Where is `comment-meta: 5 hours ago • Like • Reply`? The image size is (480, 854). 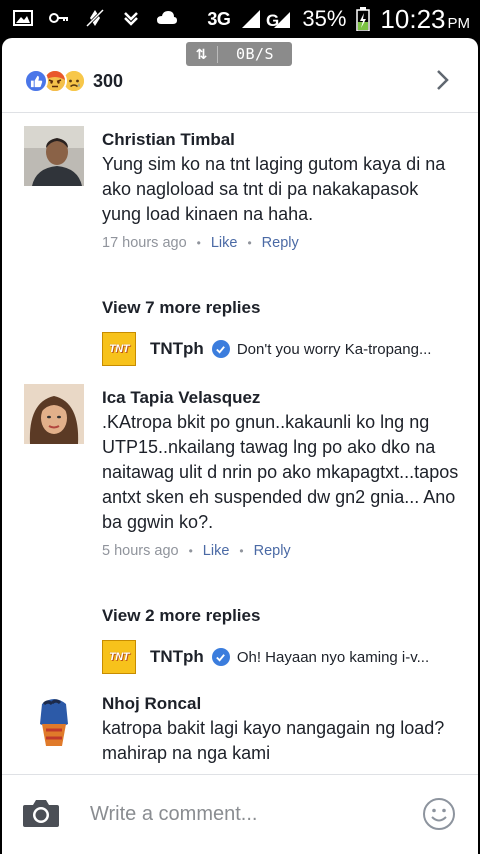
comment-meta: 5 hours ago • Like • Reply is located at coordinates (282, 551).